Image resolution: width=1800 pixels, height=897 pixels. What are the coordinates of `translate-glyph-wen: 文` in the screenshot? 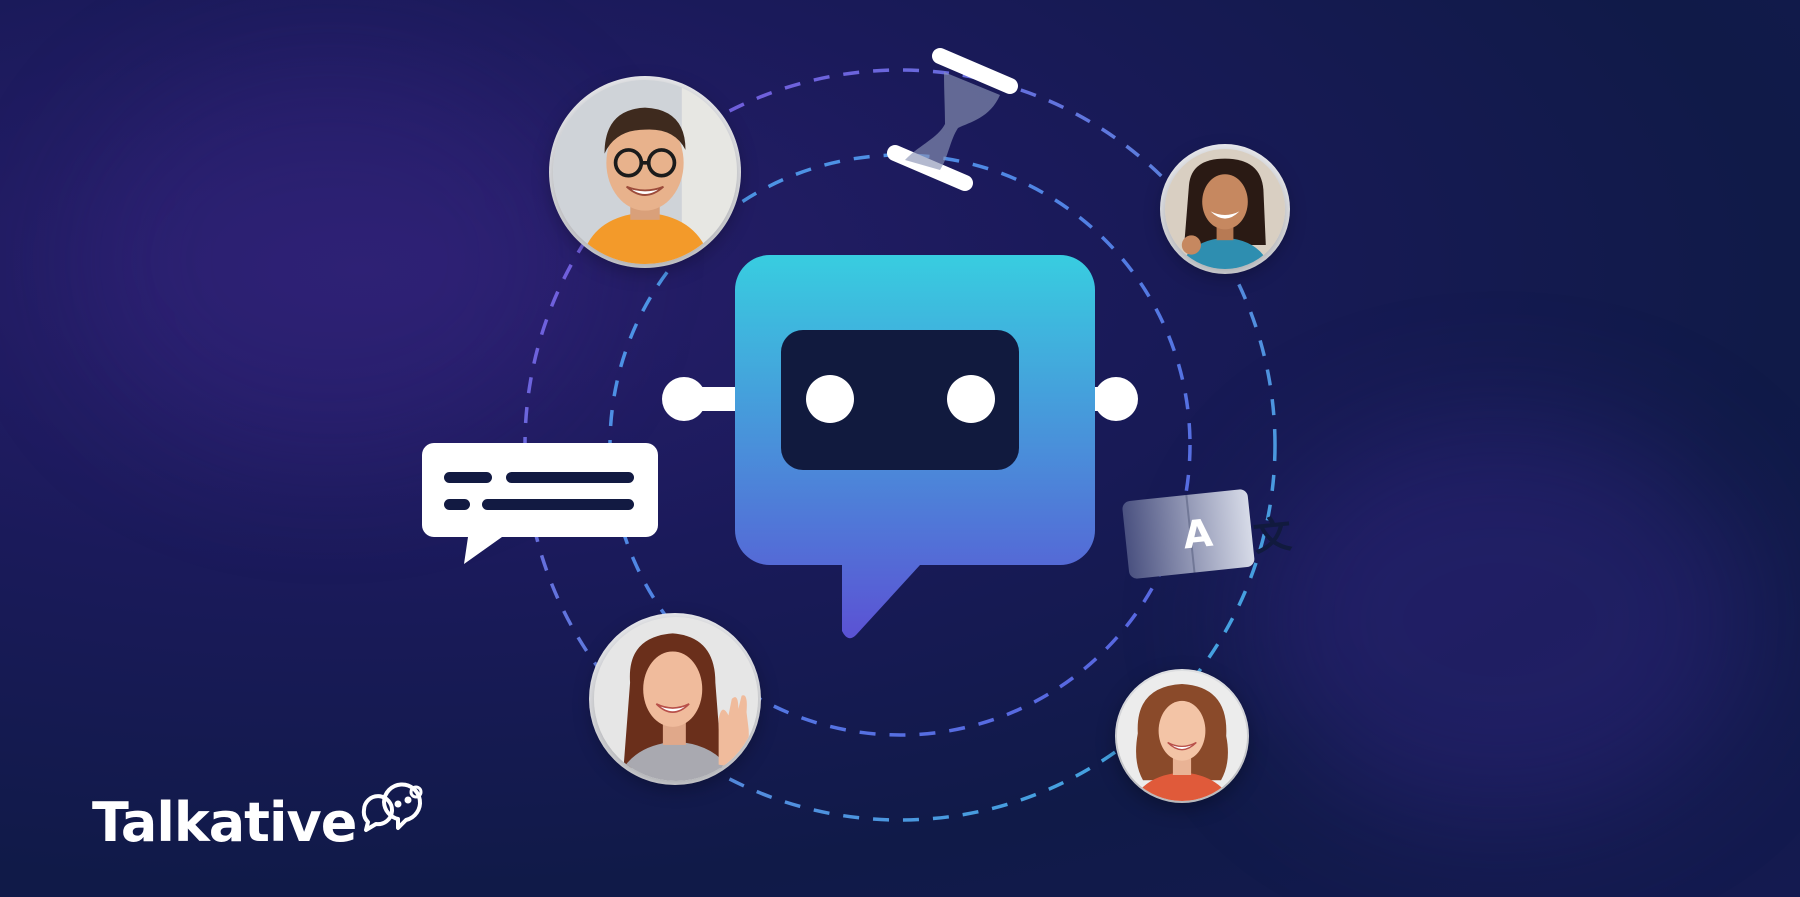 It's located at (1272, 536).